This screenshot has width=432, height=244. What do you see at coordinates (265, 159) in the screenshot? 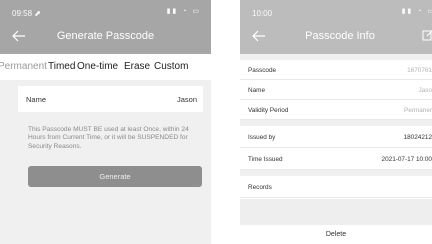
I see `row-label: Time Issued` at bounding box center [265, 159].